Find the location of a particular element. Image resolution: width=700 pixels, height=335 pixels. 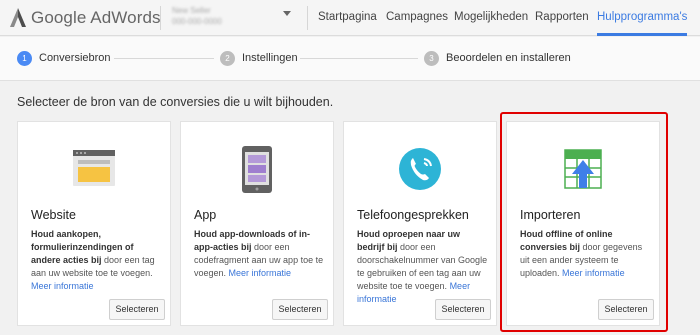

card-title: Importeren is located at coordinates (550, 215).